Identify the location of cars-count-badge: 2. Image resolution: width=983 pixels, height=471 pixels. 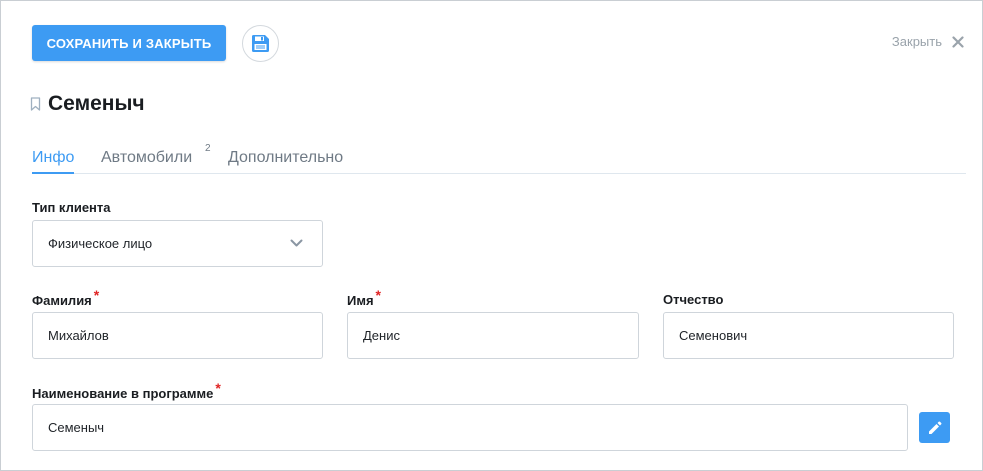
(208, 148).